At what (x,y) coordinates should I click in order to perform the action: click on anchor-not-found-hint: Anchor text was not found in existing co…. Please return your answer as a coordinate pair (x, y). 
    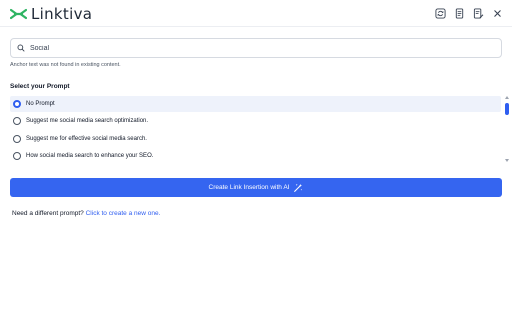
    Looking at the image, I should click on (65, 65).